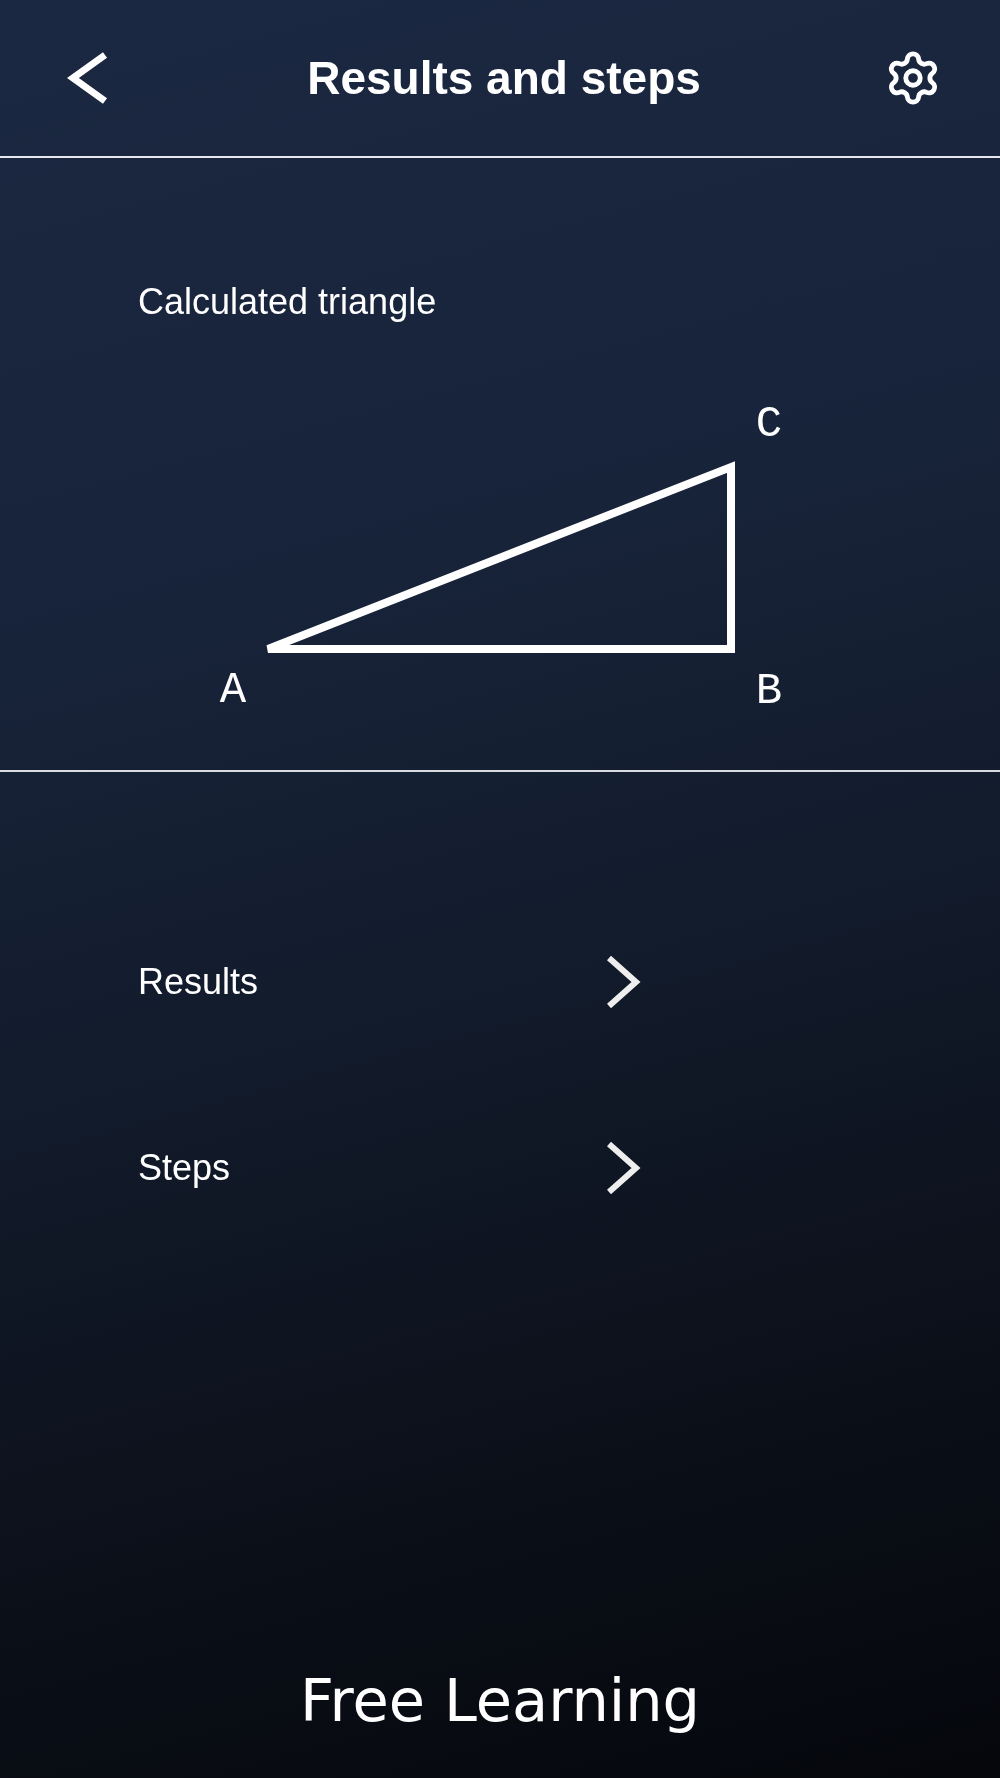 This screenshot has height=1778, width=1000. What do you see at coordinates (287, 302) in the screenshot?
I see `panel-caption: Calculated triangle` at bounding box center [287, 302].